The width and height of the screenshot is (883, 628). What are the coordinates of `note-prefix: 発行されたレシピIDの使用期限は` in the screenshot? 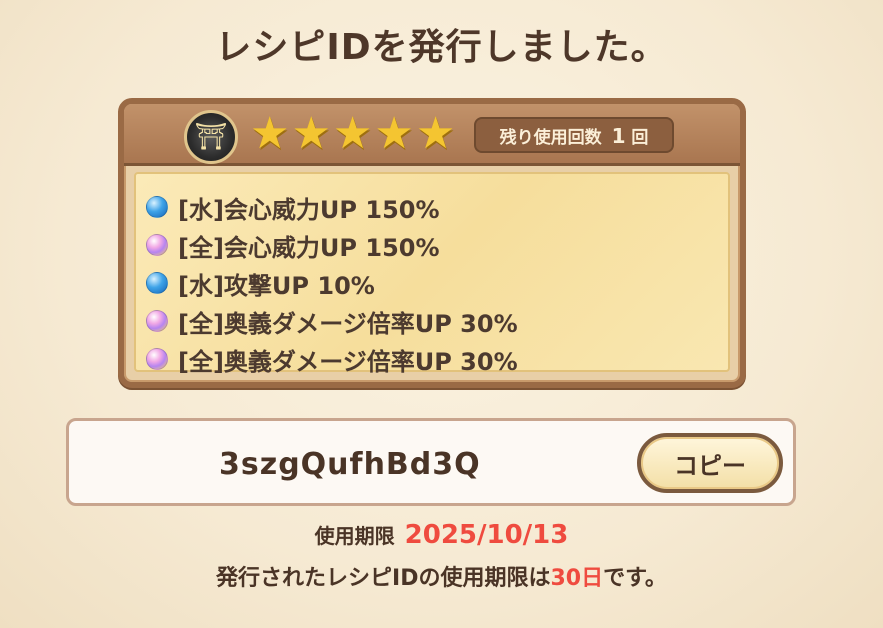 It's located at (383, 578).